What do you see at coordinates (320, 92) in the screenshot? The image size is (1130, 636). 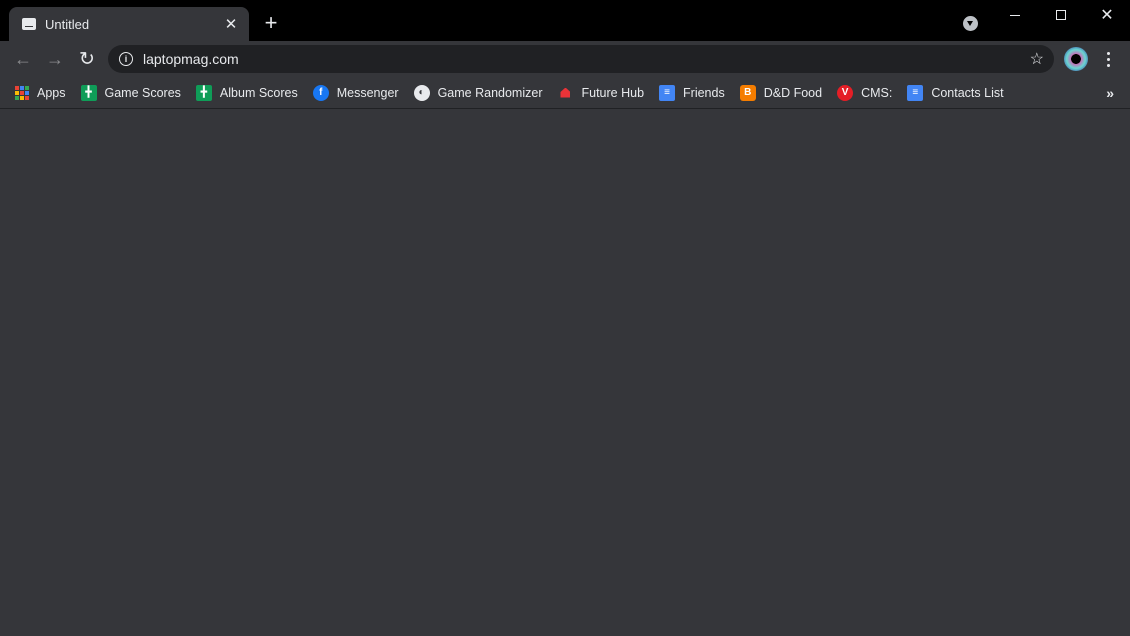 I see `facebook-icon: f` at bounding box center [320, 92].